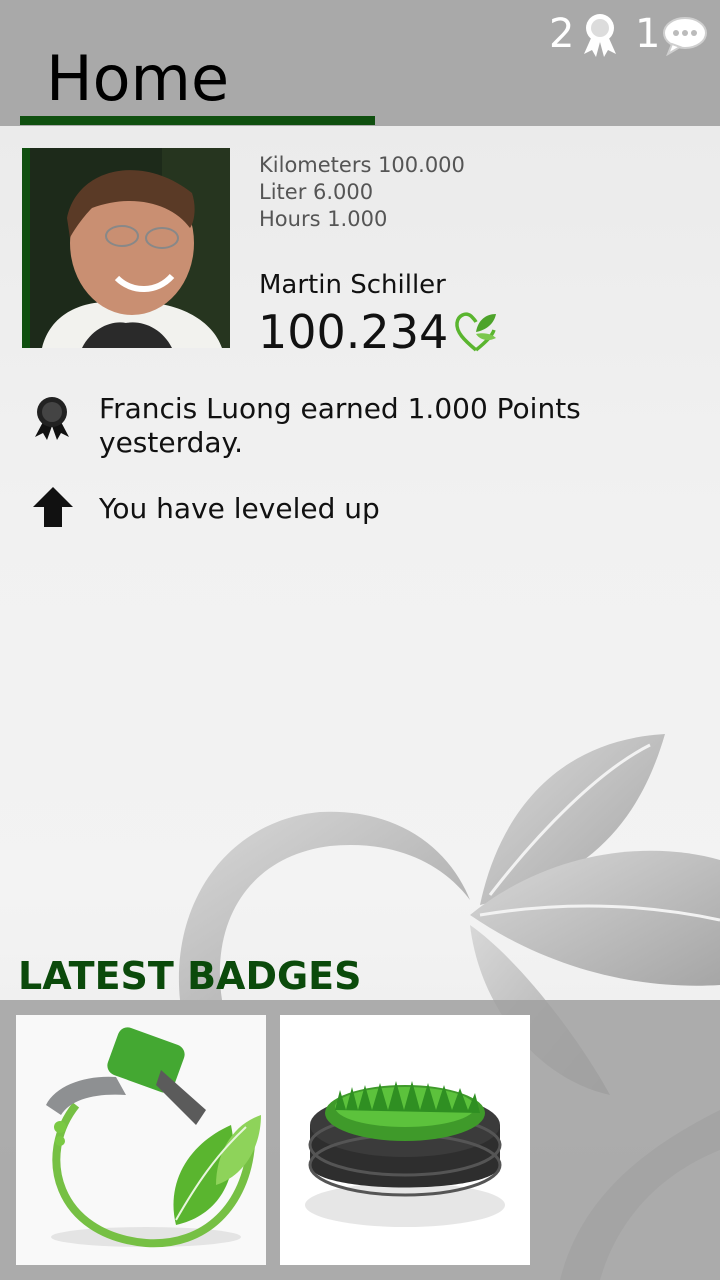 This screenshot has height=1280, width=720. I want to click on message-count: 1, so click(647, 34).